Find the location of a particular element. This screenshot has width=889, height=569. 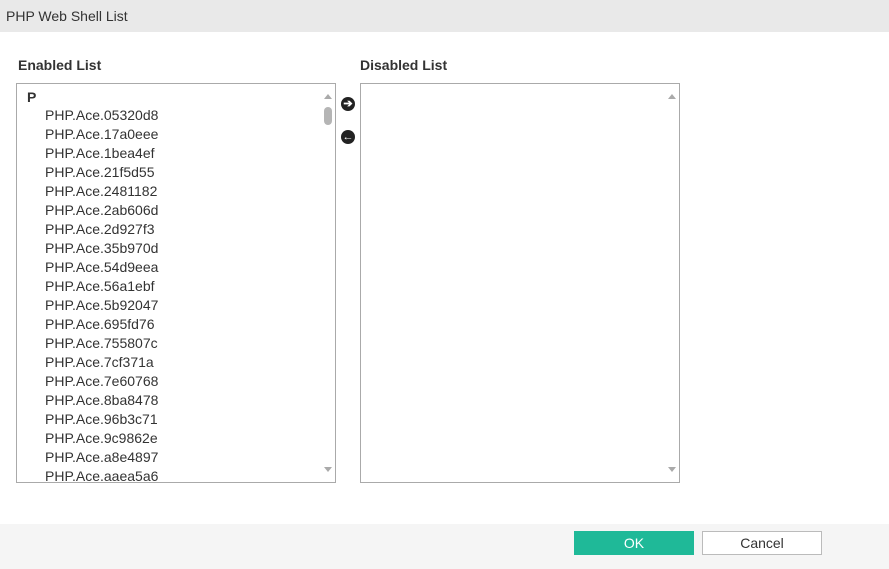

list-item: PHP.Ace.17a0eee is located at coordinates (101, 134).